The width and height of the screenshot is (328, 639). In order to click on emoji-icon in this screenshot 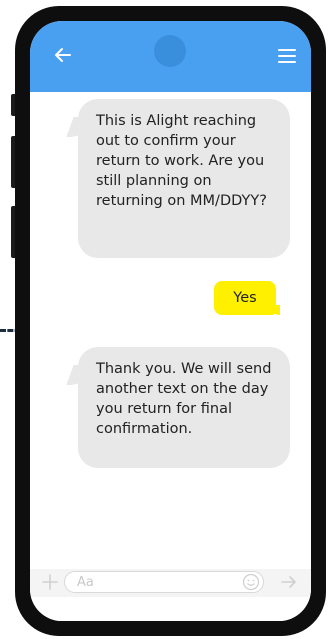, I will do `click(251, 582)`.